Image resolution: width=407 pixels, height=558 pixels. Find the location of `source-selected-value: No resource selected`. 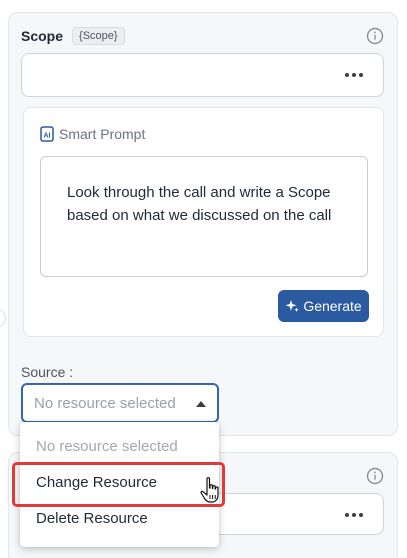

source-selected-value: No resource selected is located at coordinates (105, 403).